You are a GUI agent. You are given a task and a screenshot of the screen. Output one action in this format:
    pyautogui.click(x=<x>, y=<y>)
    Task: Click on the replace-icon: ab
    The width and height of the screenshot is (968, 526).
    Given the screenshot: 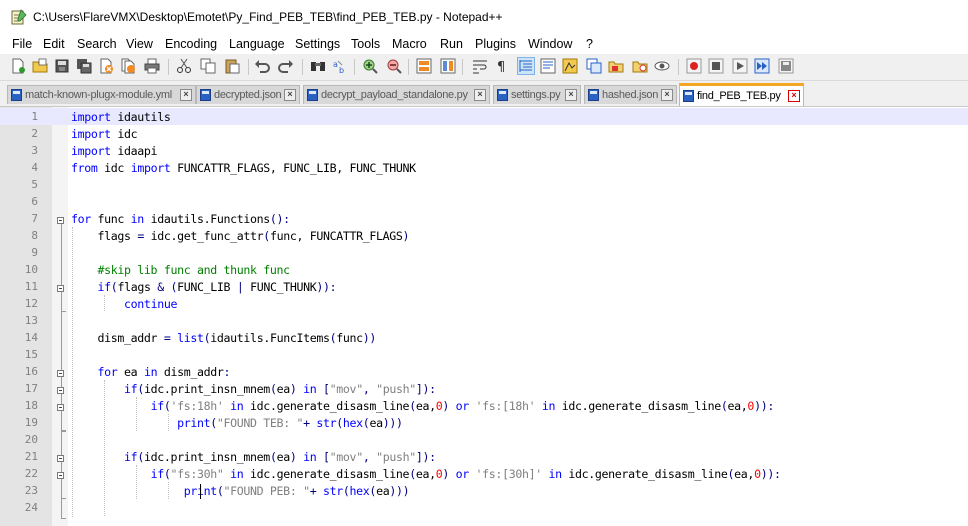 What is the action you would take?
    pyautogui.click(x=340, y=66)
    